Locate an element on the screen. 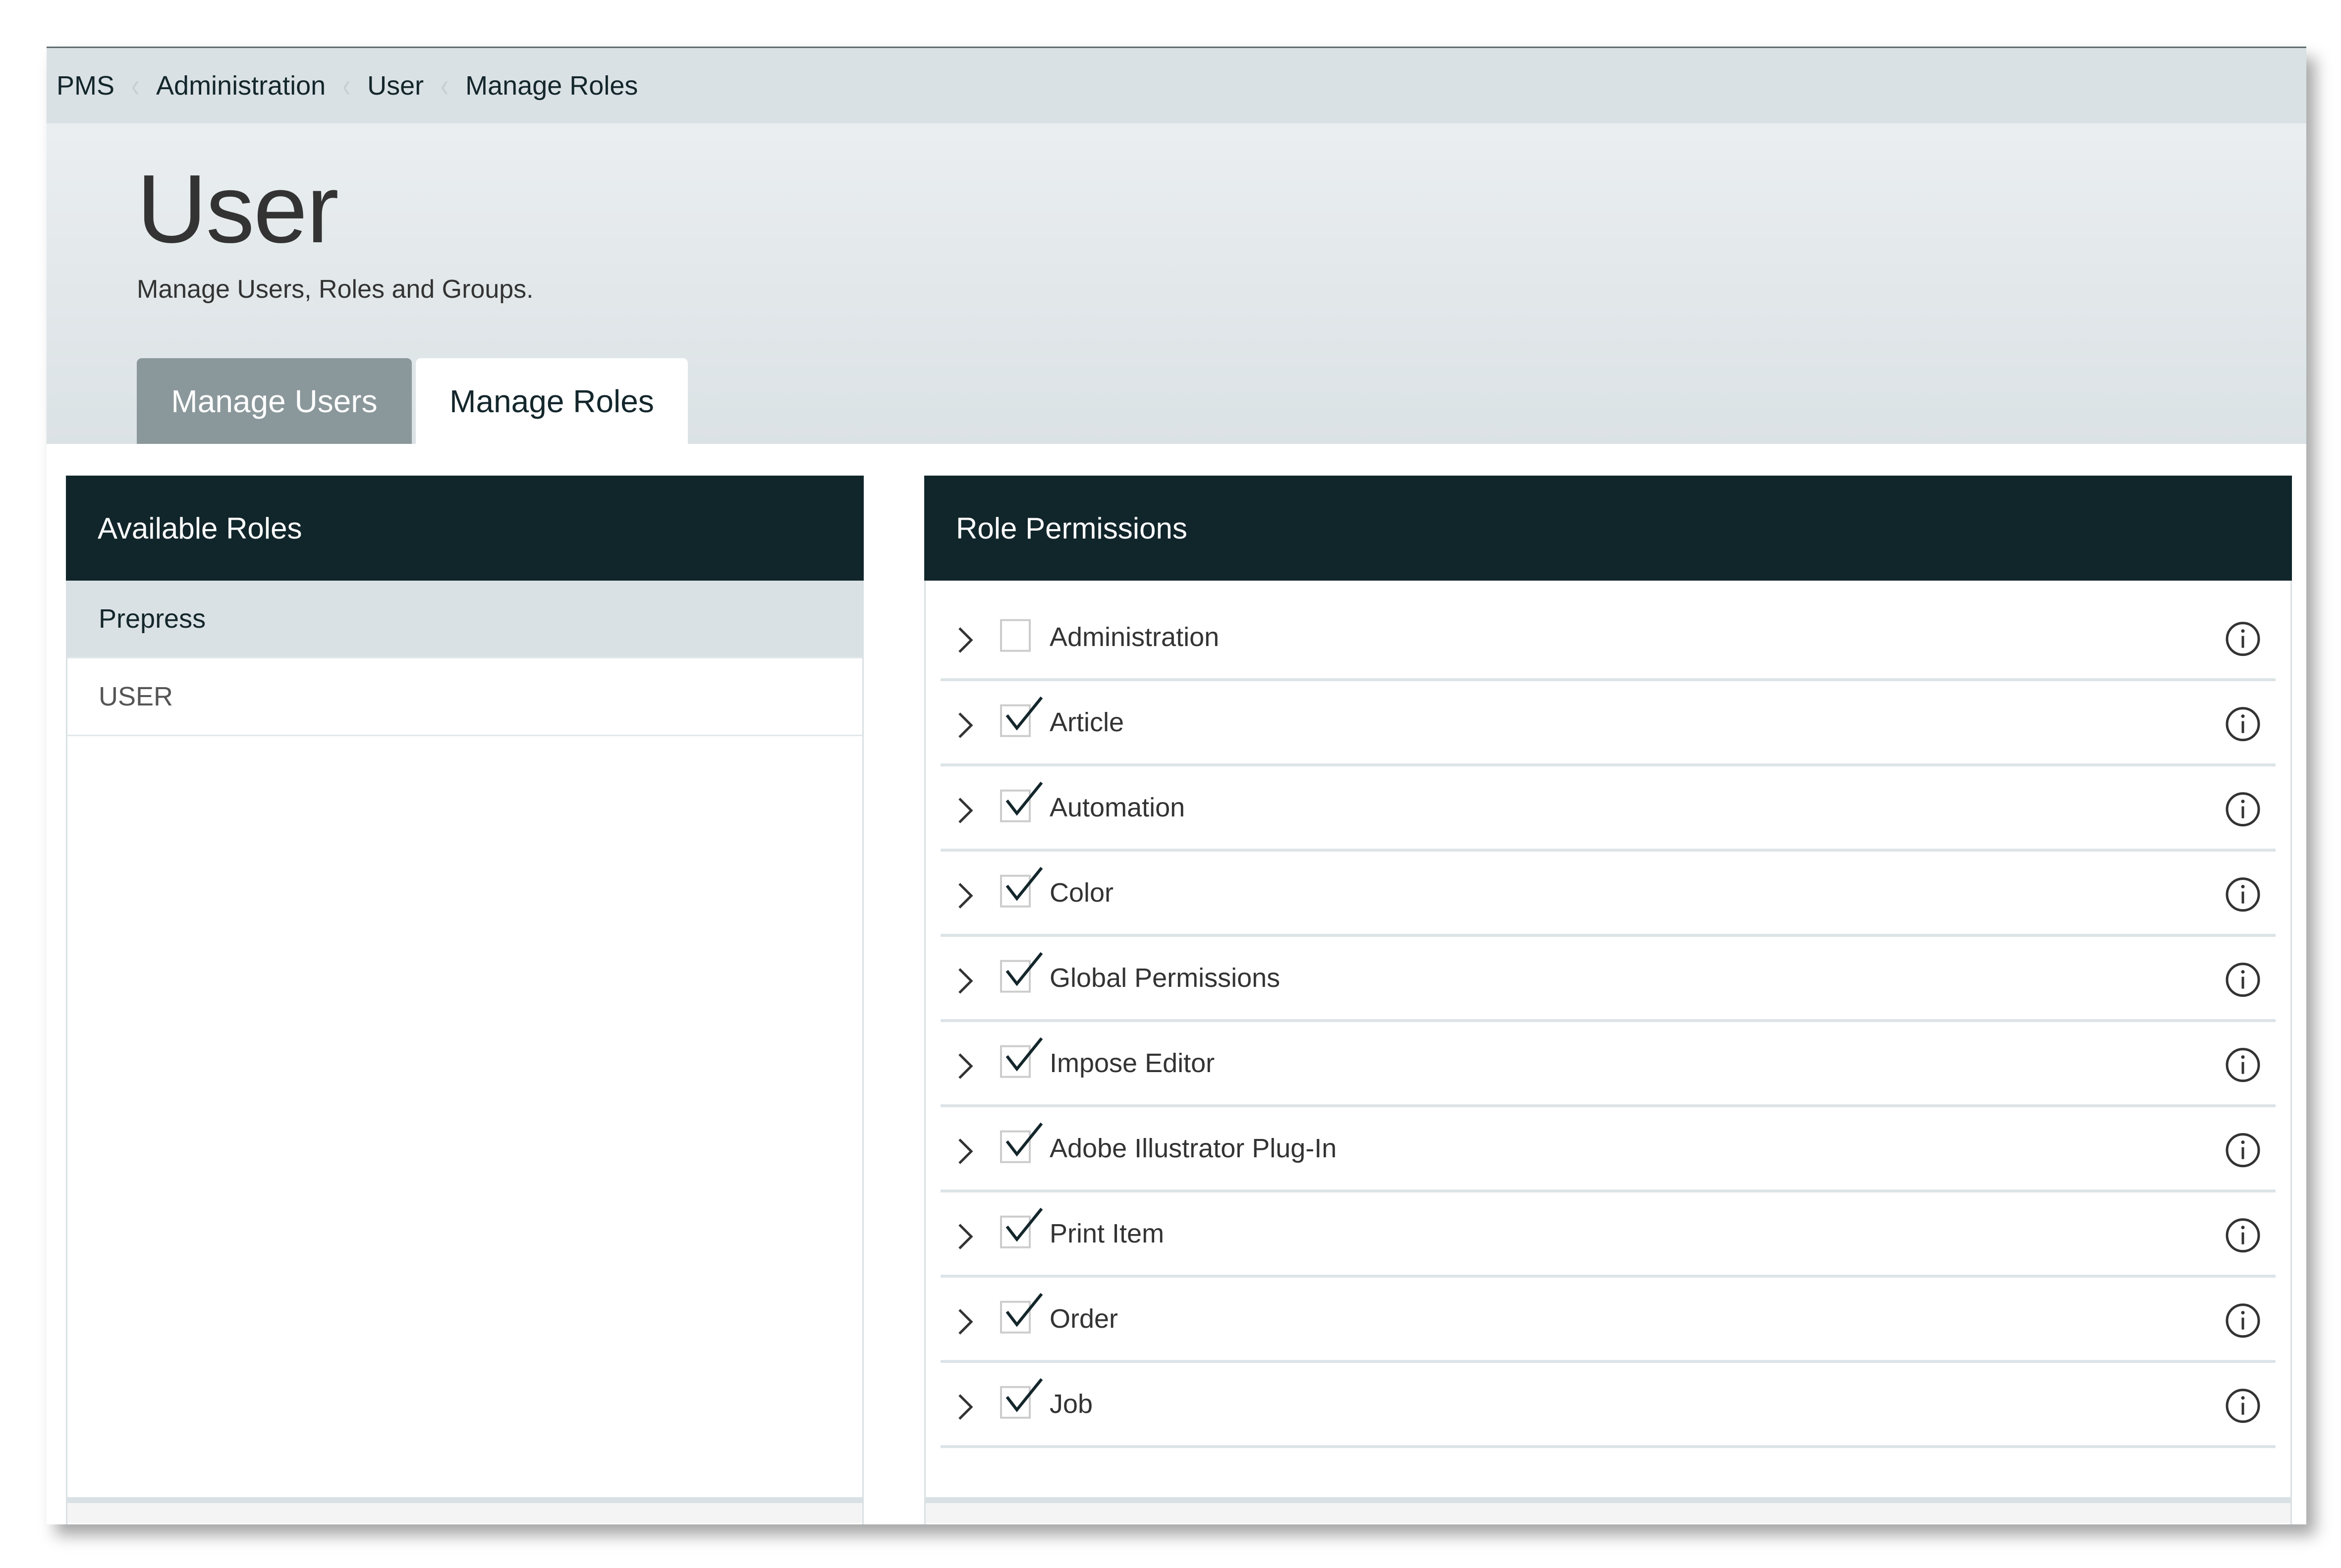 This screenshot has width=2341, height=1568. permission-row-automation: Automation is located at coordinates (1608, 809).